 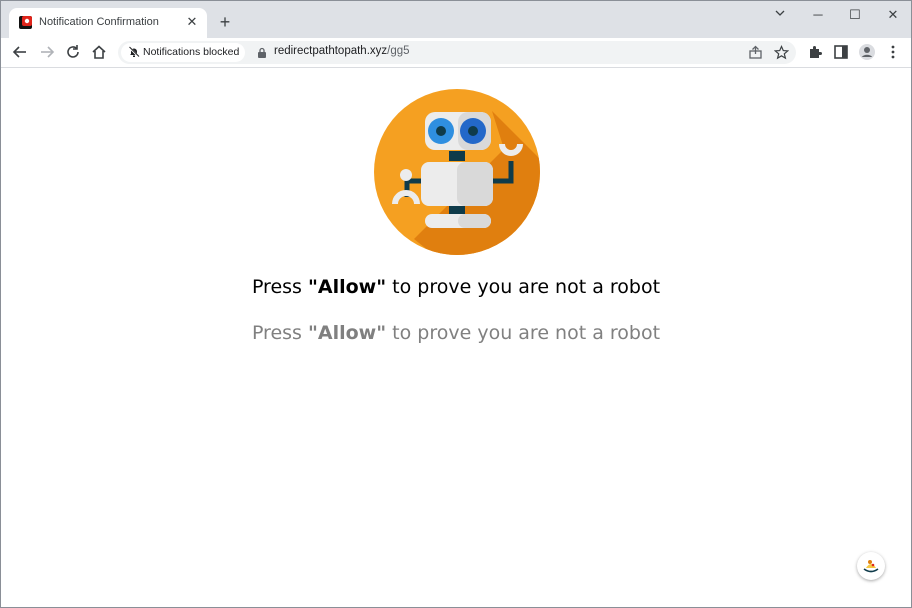 What do you see at coordinates (347, 287) in the screenshot?
I see `prompt-heading-allow: "Allow"` at bounding box center [347, 287].